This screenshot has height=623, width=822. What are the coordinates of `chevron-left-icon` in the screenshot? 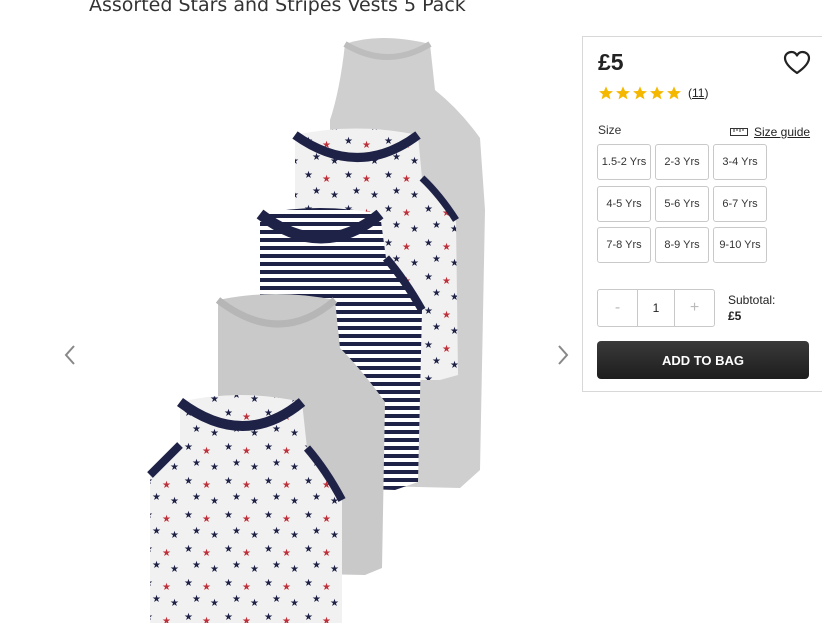 It's located at (69, 355).